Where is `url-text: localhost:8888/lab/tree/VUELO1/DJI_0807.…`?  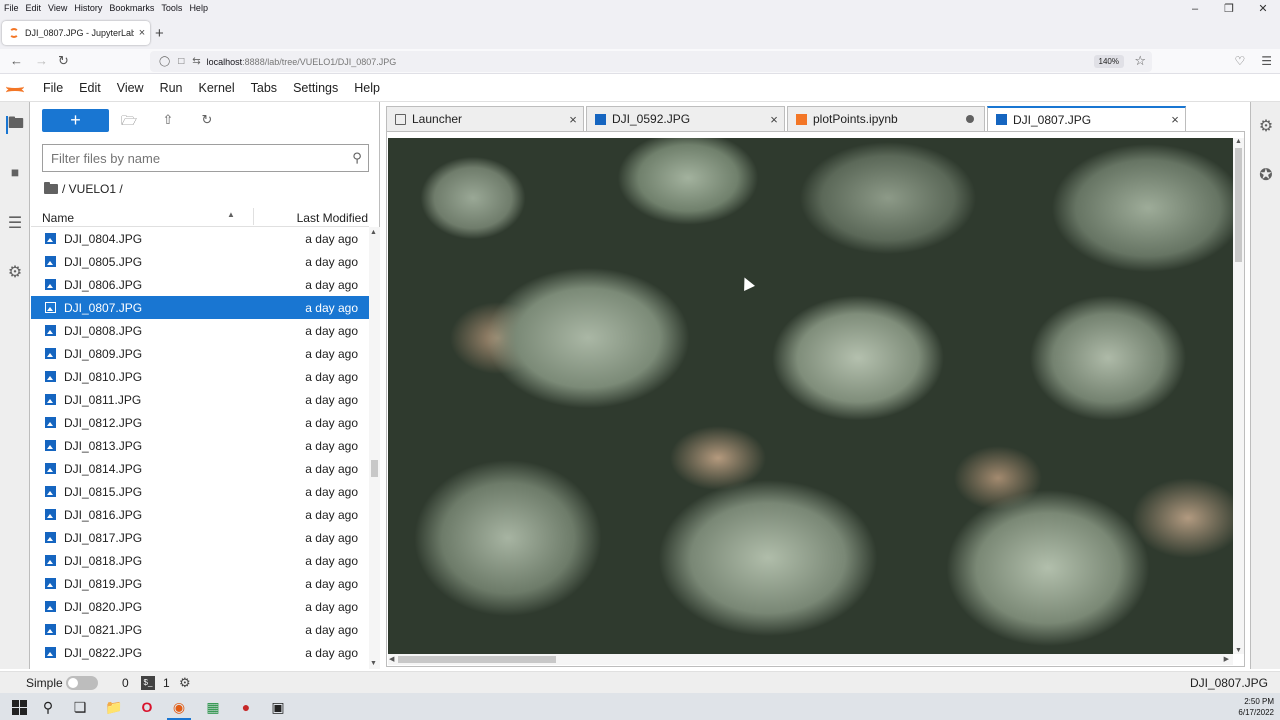 url-text: localhost:8888/lab/tree/VUELO1/DJI_0807.… is located at coordinates (302, 62).